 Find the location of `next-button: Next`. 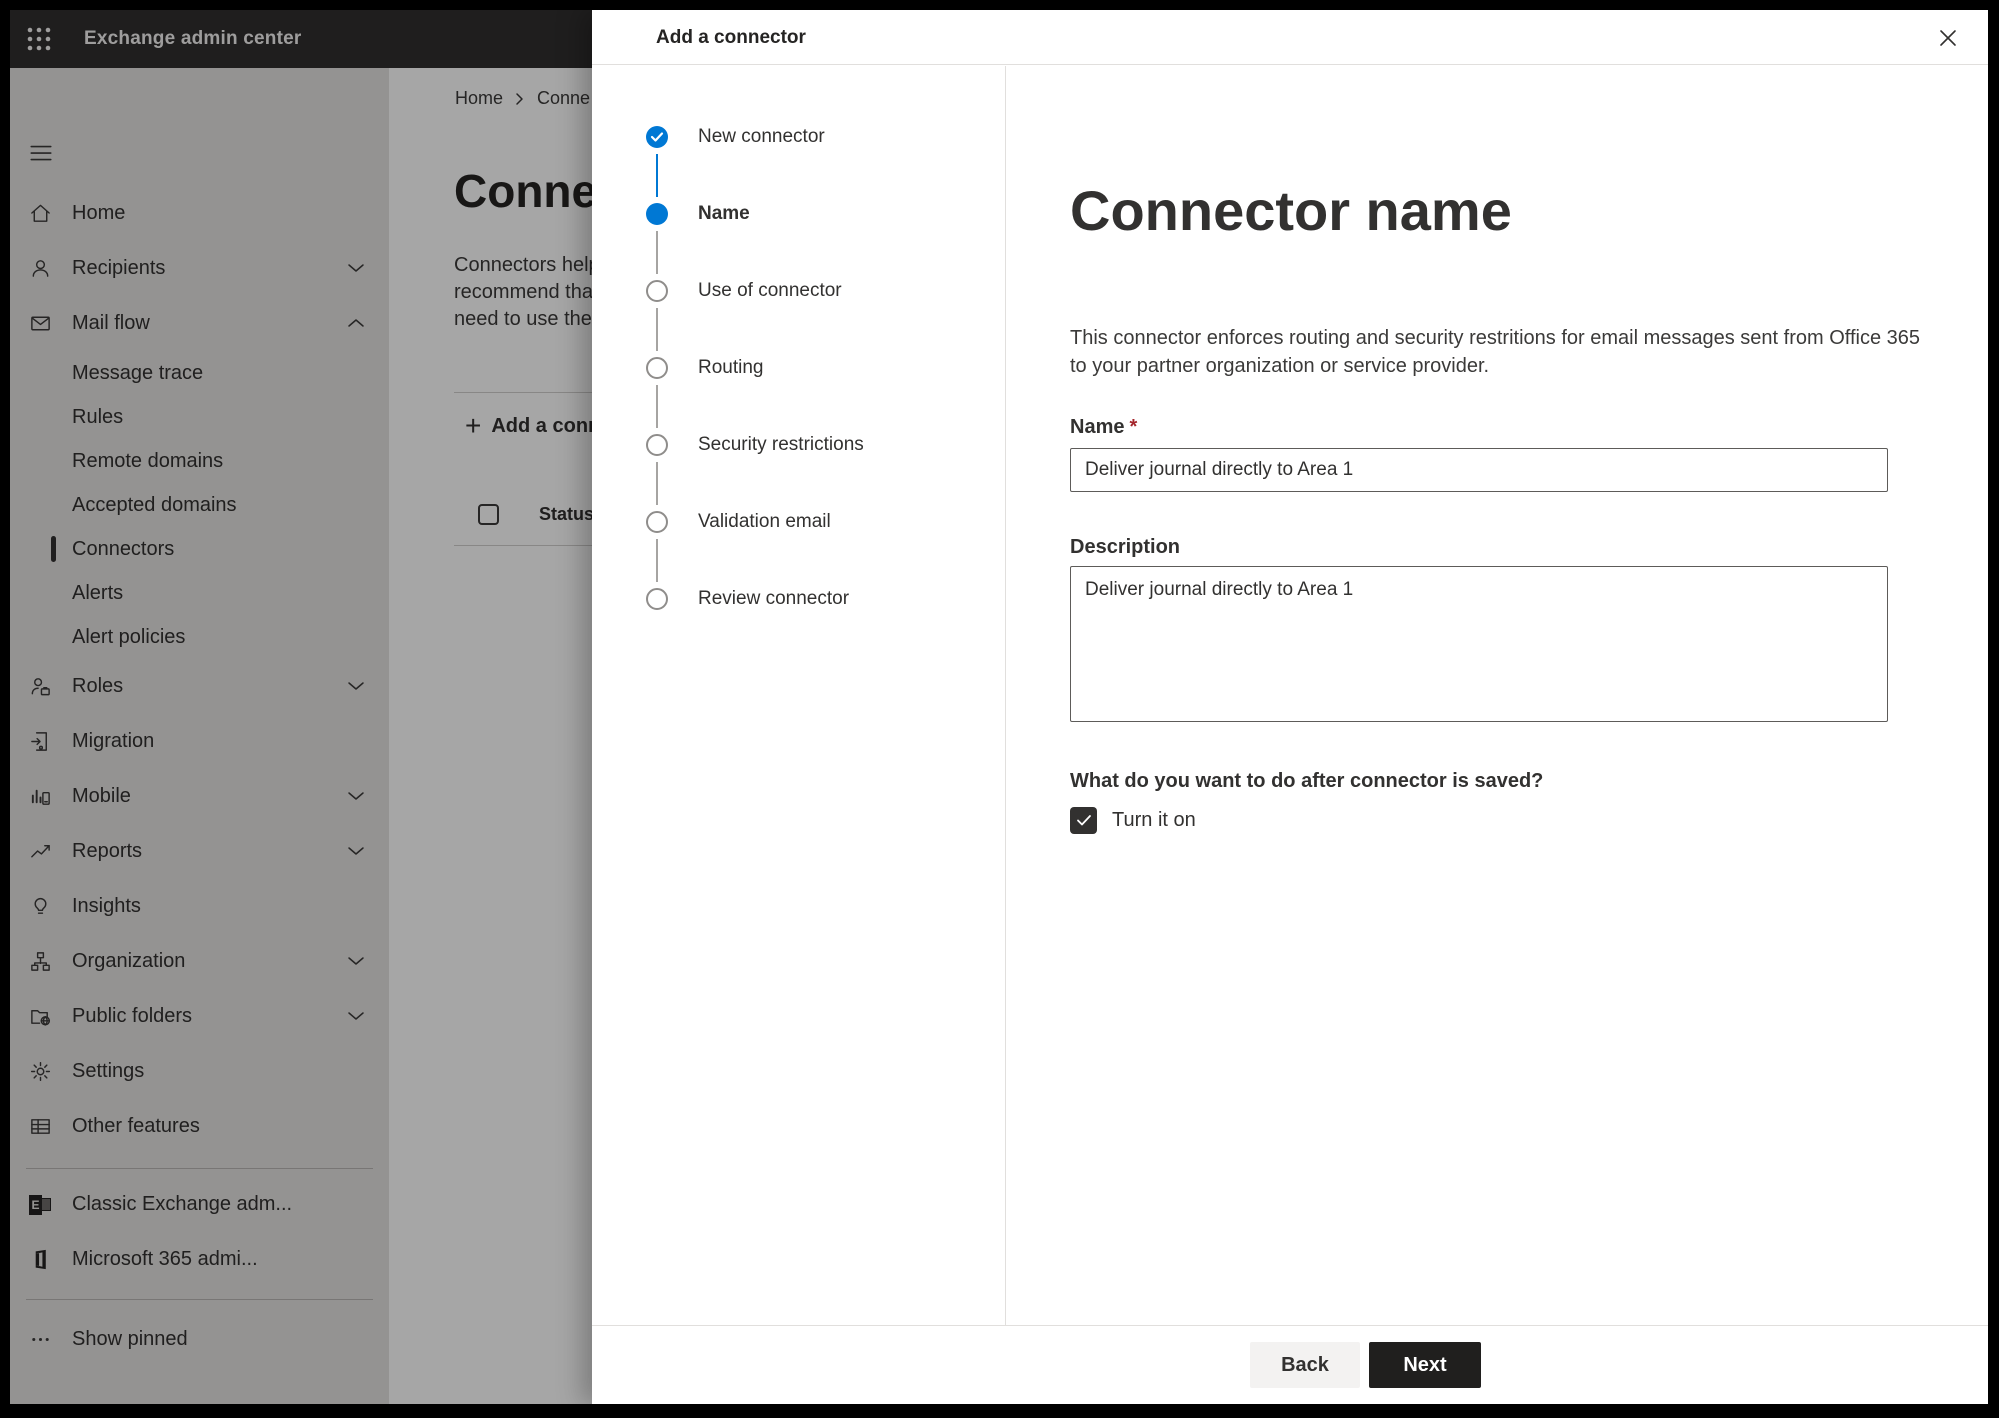

next-button: Next is located at coordinates (1425, 1365).